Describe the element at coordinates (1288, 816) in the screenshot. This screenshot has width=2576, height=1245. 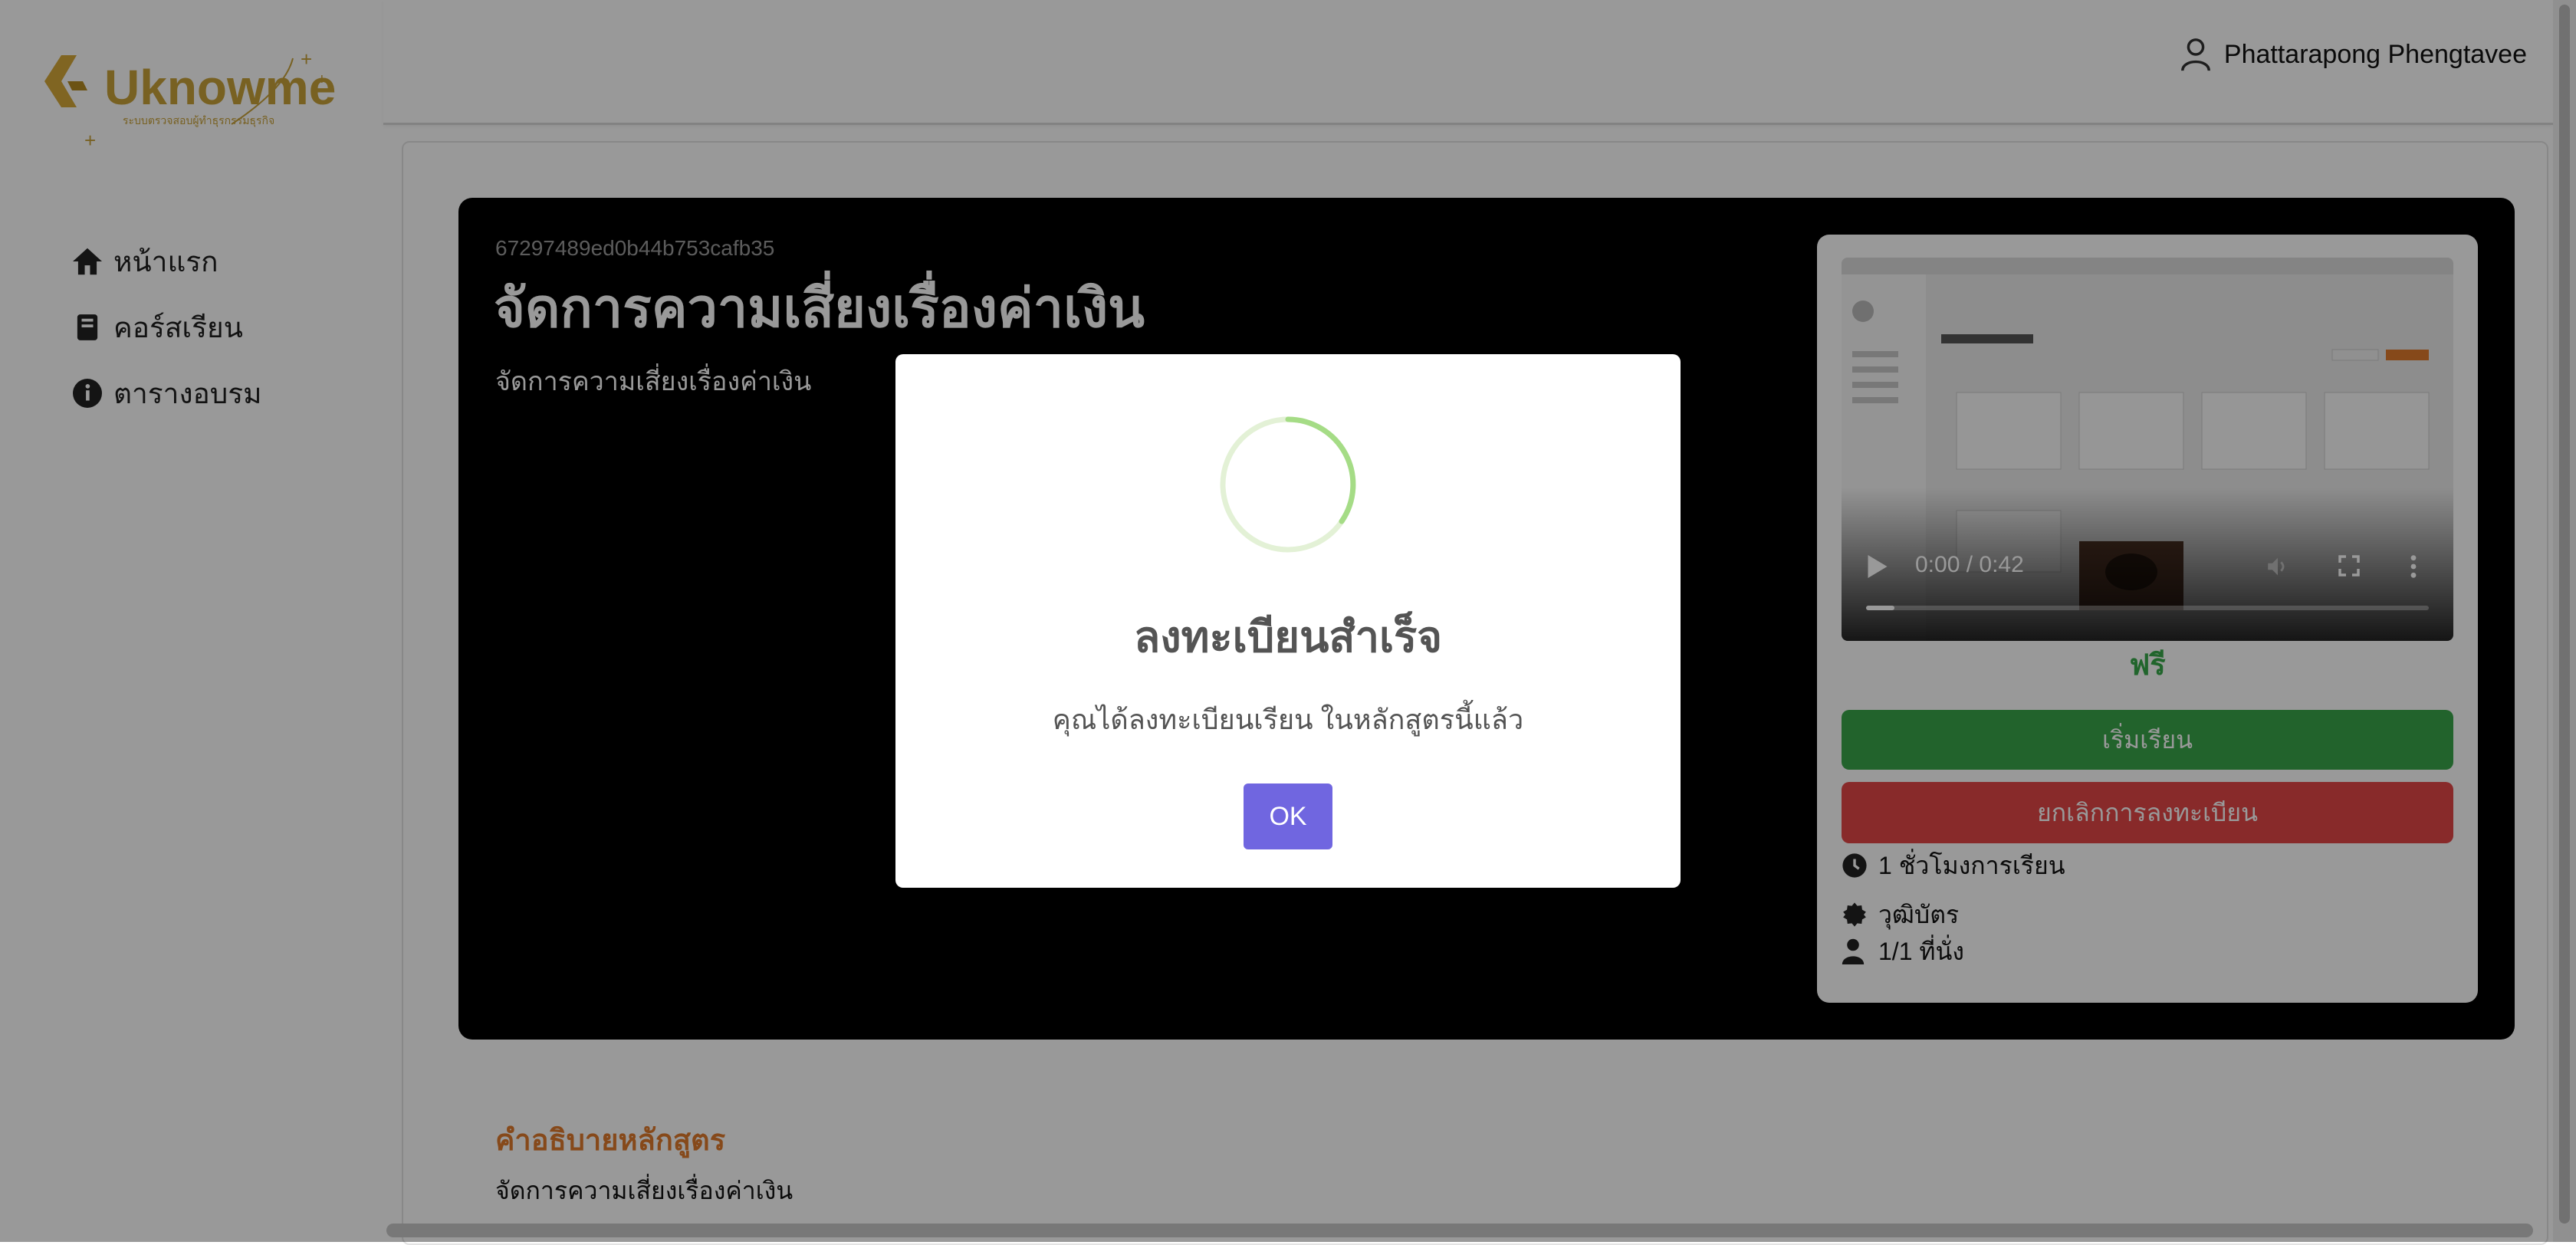
I see `ok-button: OK` at that location.